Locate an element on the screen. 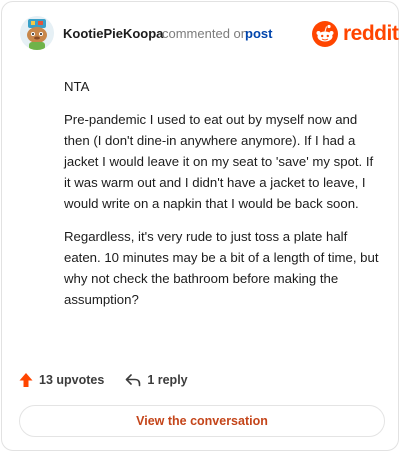 This screenshot has width=400, height=452. reply-count: 1 reply is located at coordinates (167, 380).